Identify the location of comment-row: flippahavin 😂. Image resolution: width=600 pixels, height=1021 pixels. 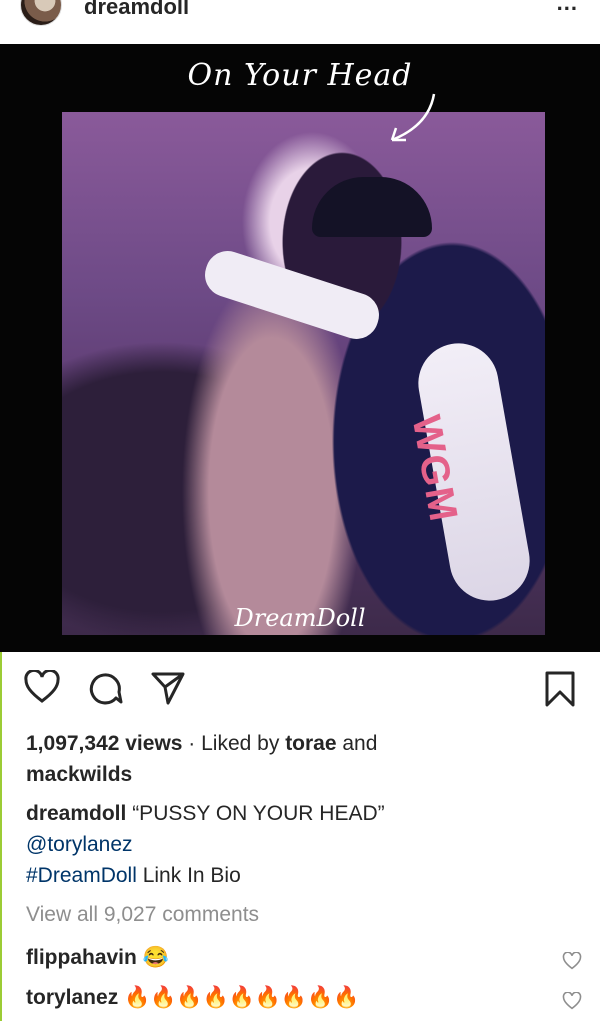
(306, 958).